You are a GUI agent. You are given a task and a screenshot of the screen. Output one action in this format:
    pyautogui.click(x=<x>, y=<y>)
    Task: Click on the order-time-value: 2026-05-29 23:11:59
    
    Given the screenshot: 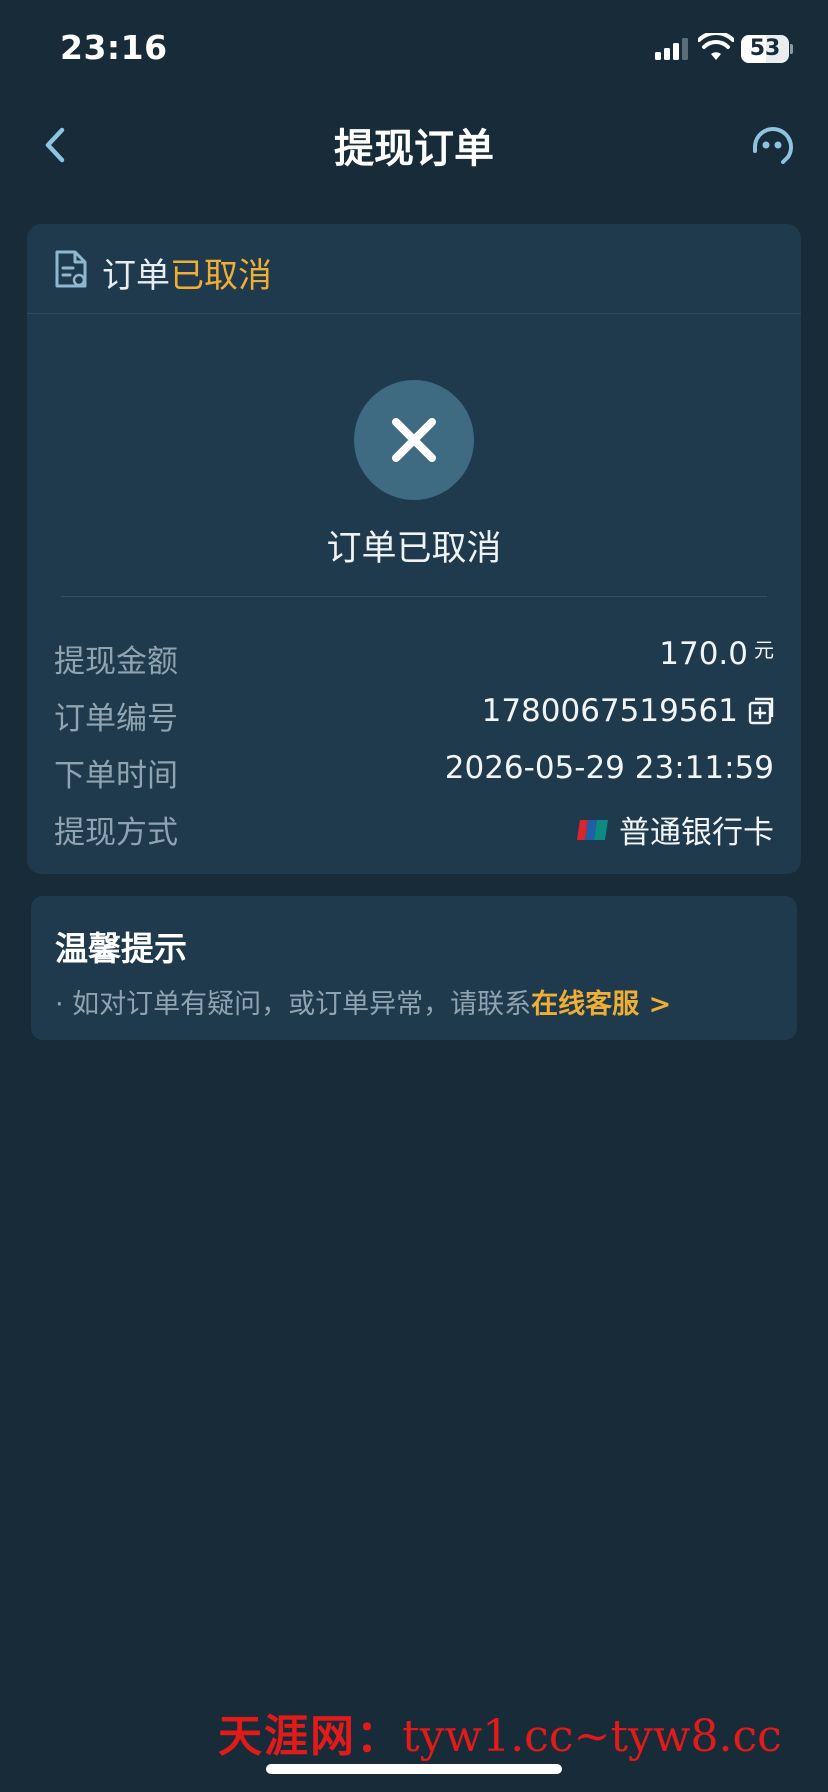 What is the action you would take?
    pyautogui.click(x=609, y=768)
    